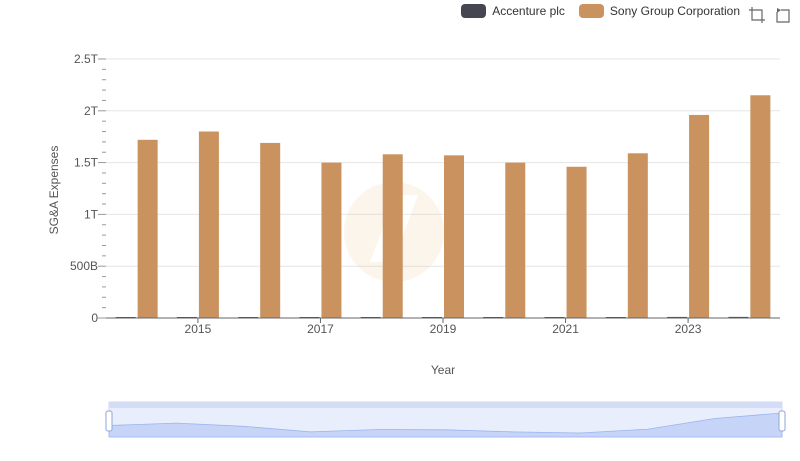 The image size is (800, 461). What do you see at coordinates (688, 329) in the screenshot?
I see `x-tick-label: 2023` at bounding box center [688, 329].